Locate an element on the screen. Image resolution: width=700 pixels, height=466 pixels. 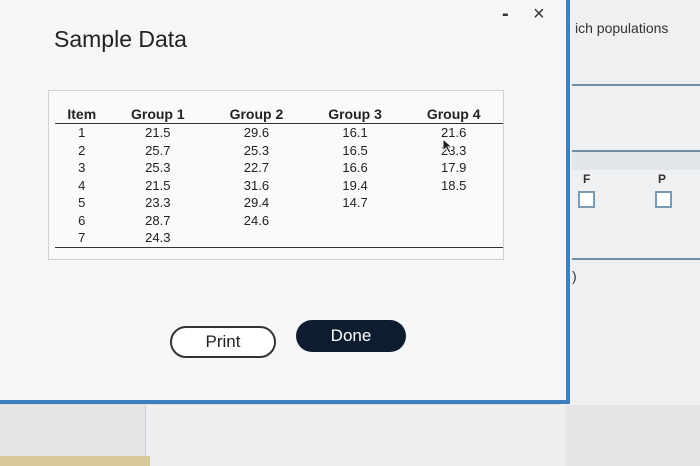
background-strip is located at coordinates (75, 461).